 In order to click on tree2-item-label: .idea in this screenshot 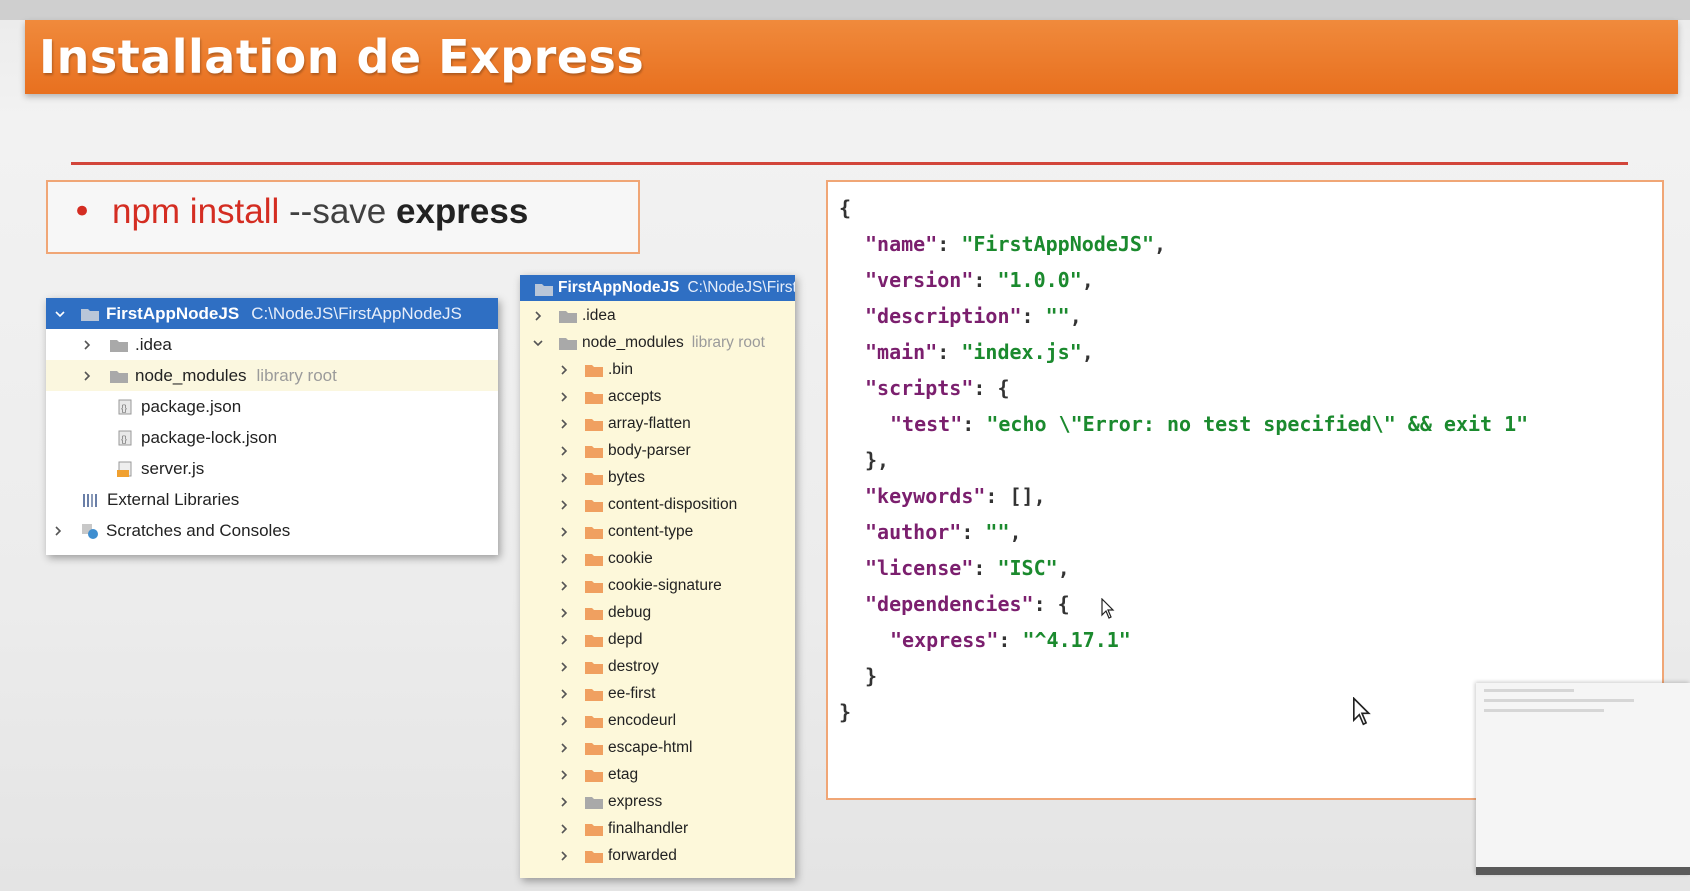, I will do `click(599, 315)`.